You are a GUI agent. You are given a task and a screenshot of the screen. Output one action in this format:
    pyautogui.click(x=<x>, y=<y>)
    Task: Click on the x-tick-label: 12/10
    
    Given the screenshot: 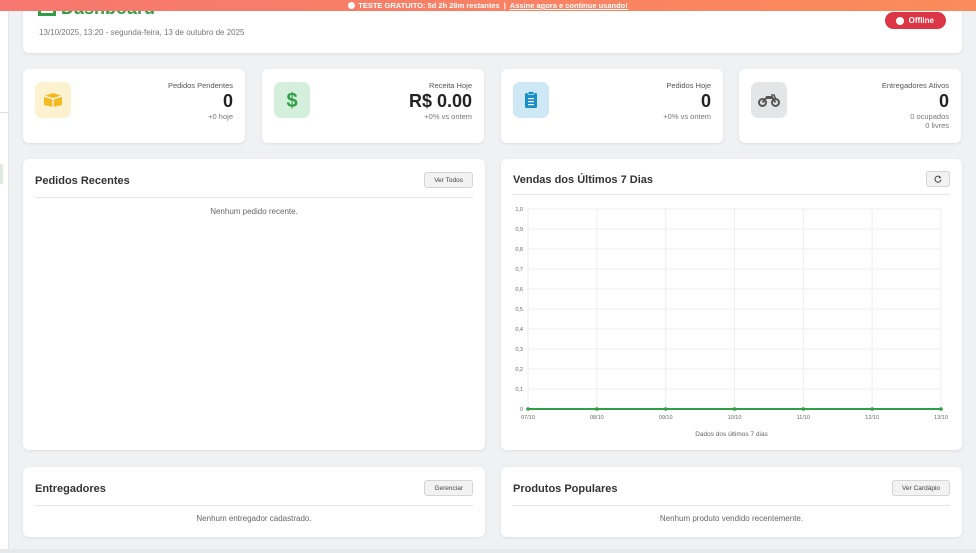 What is the action you would take?
    pyautogui.click(x=872, y=418)
    